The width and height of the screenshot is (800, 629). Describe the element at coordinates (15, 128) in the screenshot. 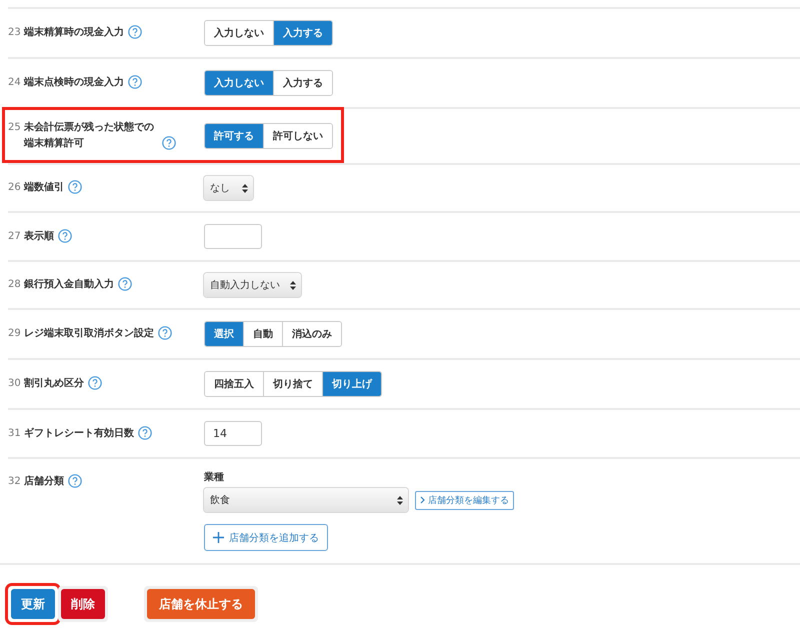

I see `row-number: 25` at that location.